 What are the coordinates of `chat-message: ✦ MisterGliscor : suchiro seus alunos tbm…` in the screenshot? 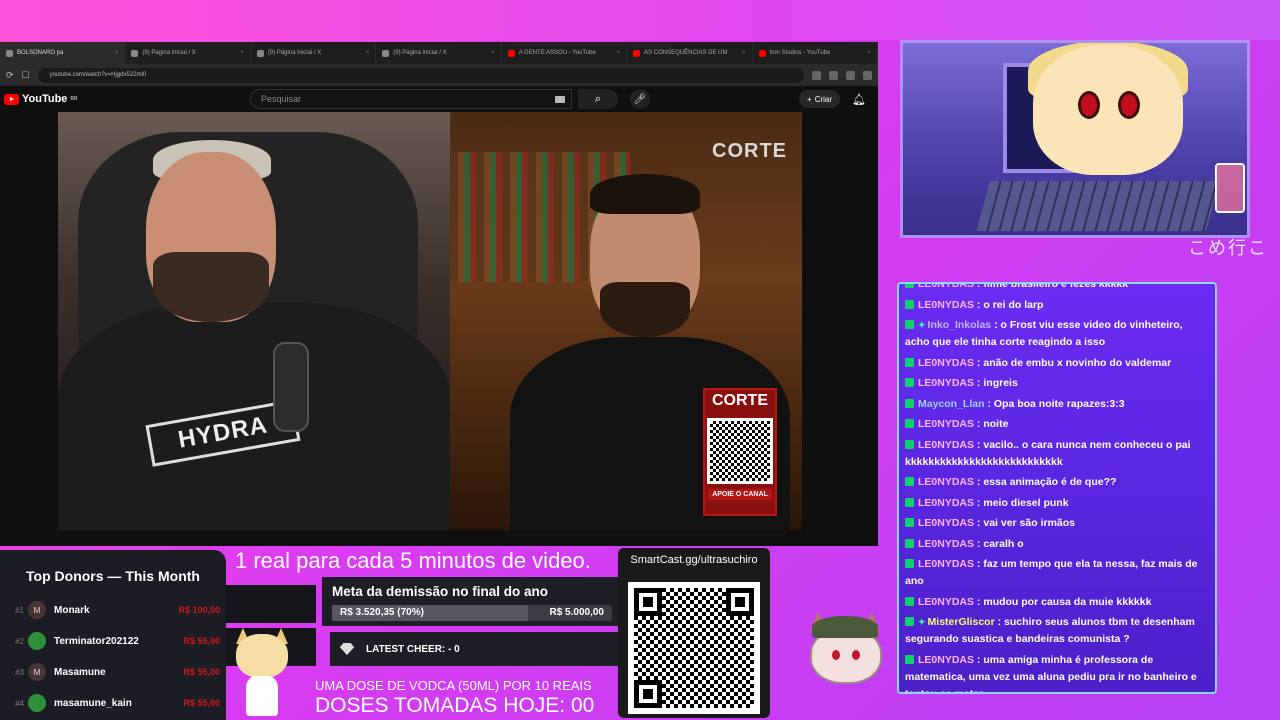 It's located at (1057, 631).